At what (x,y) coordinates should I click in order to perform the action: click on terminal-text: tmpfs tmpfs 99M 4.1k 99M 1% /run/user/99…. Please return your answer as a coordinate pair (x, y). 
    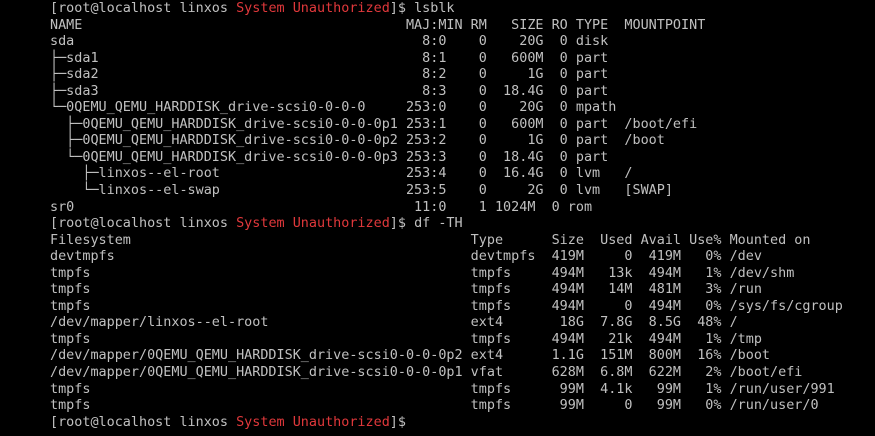
    Looking at the image, I should click on (442, 389).